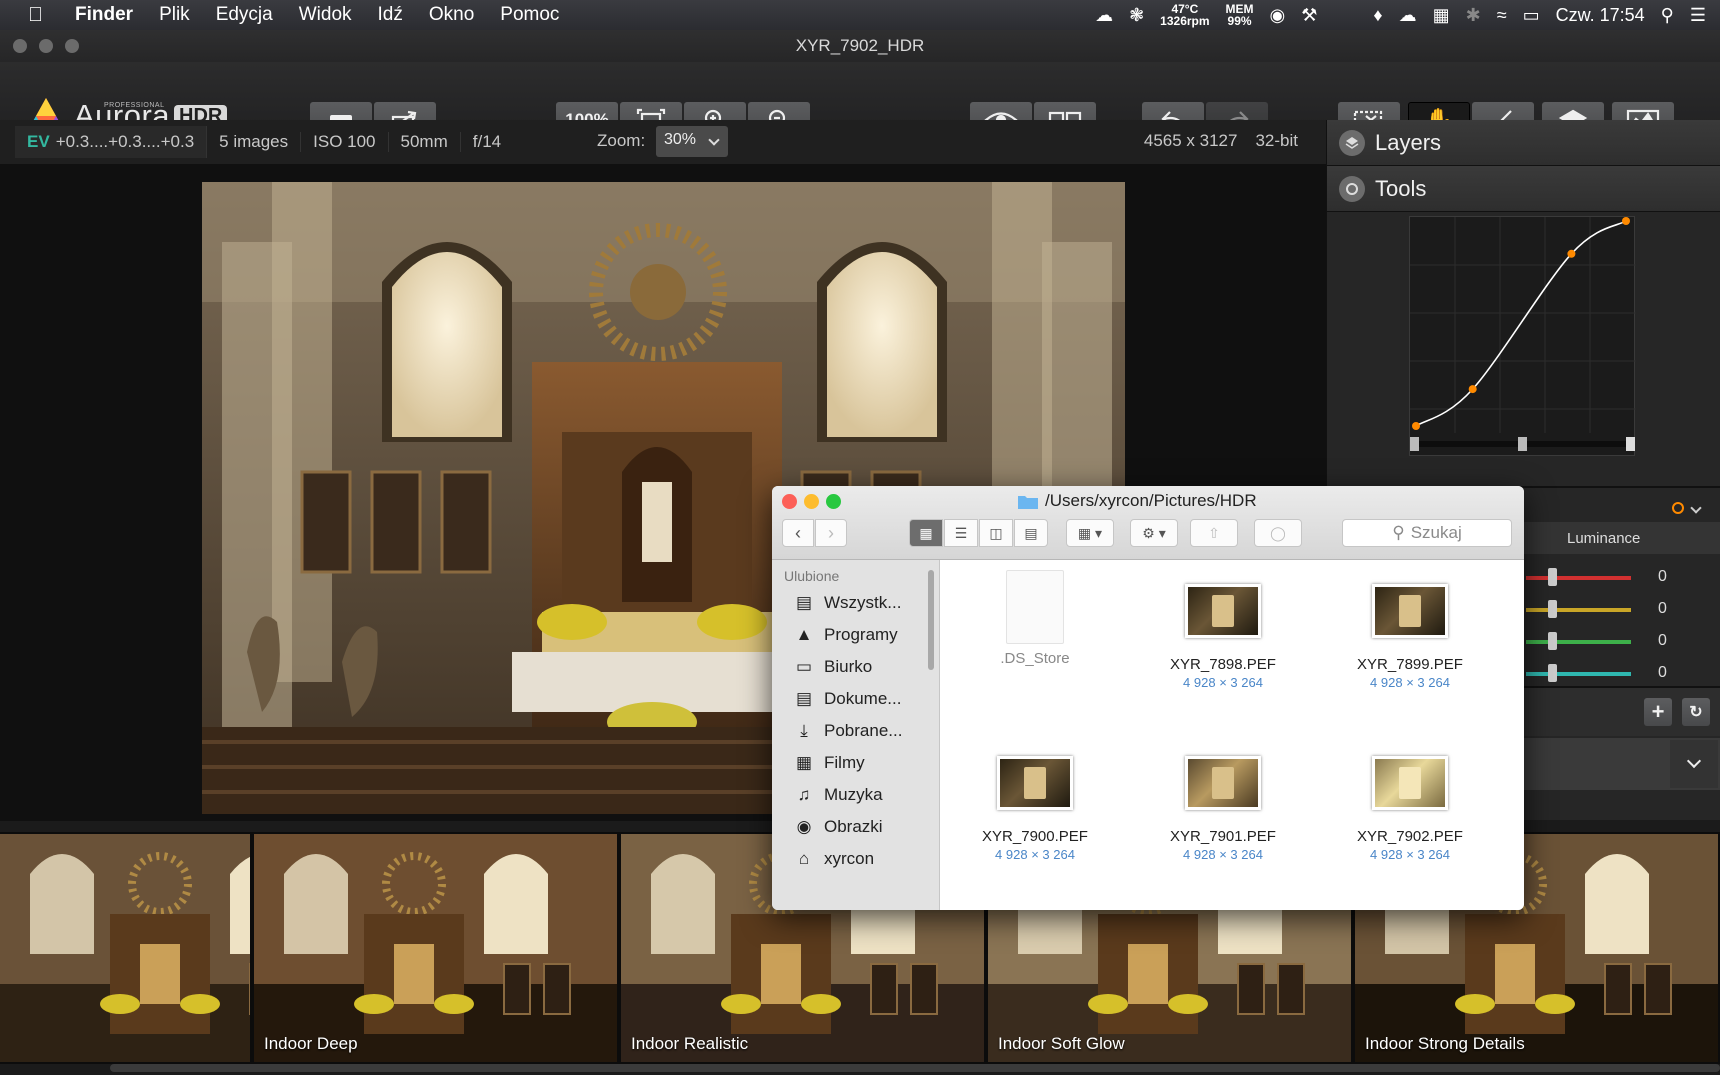 The width and height of the screenshot is (1720, 1075). What do you see at coordinates (1427, 533) in the screenshot?
I see `finder-search-field: ⚲ Szukaj` at bounding box center [1427, 533].